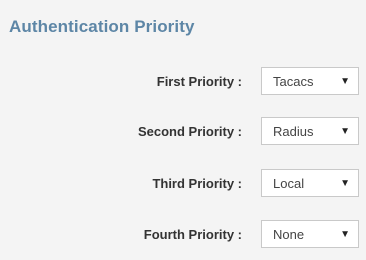 This screenshot has height=260, width=366. I want to click on third-priority-row: Third Priority : Local ▼, so click(183, 184).